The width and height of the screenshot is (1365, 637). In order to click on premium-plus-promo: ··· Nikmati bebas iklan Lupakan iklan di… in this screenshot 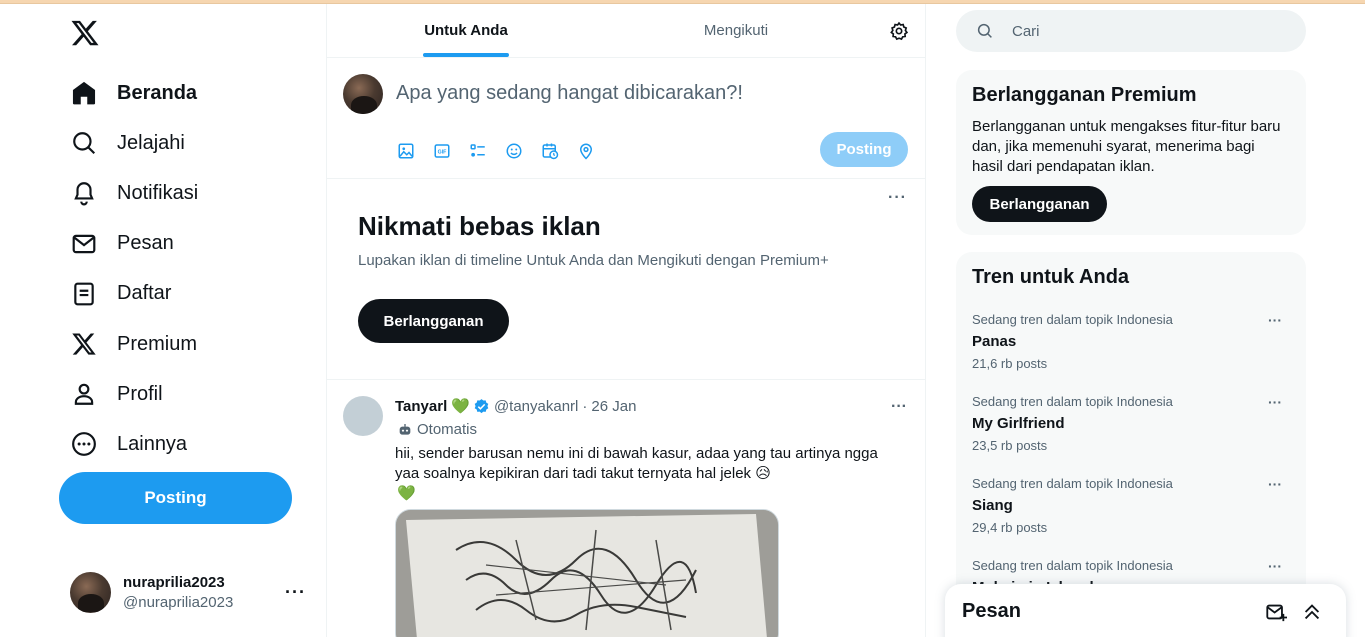, I will do `click(626, 279)`.